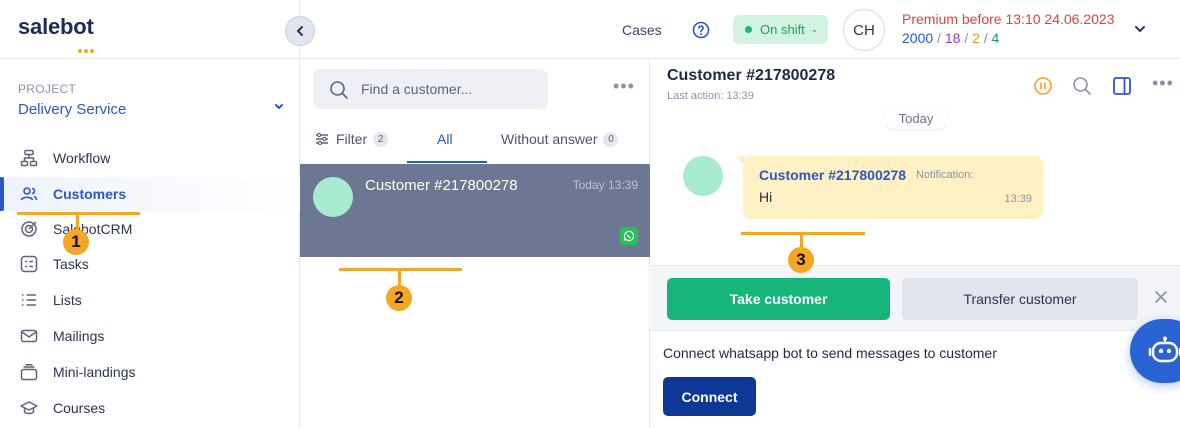  Describe the element at coordinates (709, 396) in the screenshot. I see `connect-button: Connect` at that location.